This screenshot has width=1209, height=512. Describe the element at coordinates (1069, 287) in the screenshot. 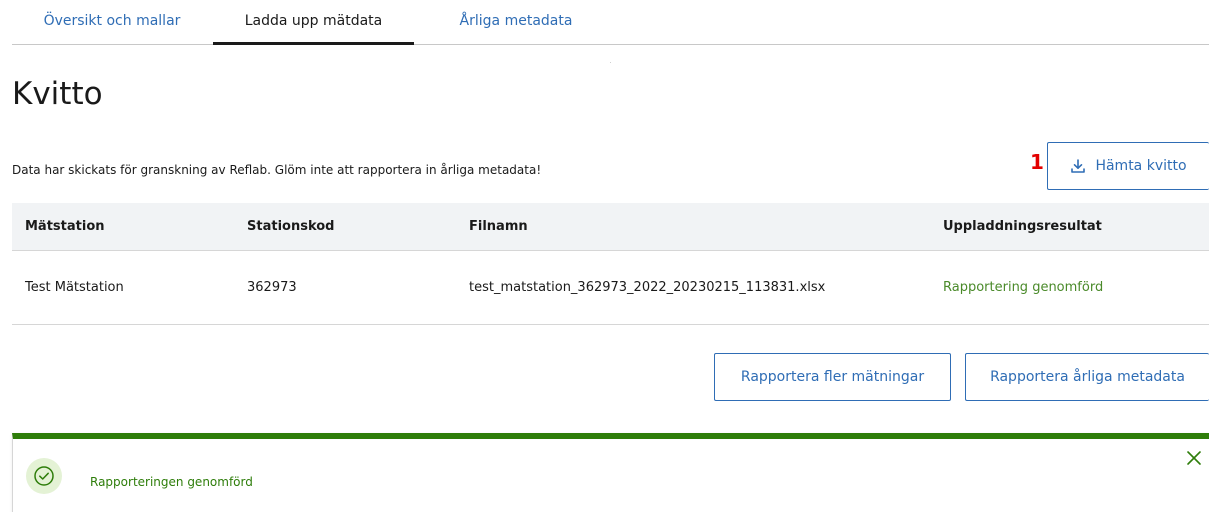

I see `cell-upload-result: Rapportering genomförd` at that location.